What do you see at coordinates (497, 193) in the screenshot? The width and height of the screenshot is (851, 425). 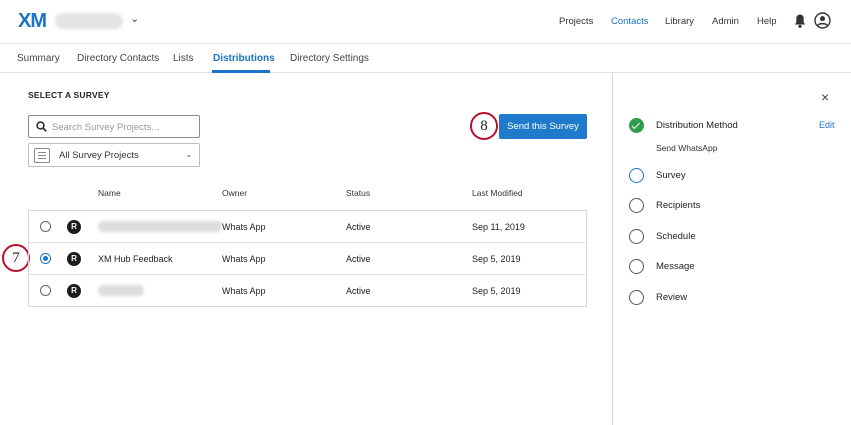 I see `column-header-last-modified: Last Modified` at bounding box center [497, 193].